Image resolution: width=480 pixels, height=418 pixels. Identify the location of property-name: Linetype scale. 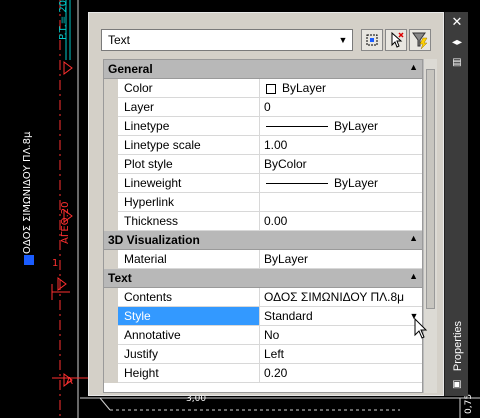
(189, 145).